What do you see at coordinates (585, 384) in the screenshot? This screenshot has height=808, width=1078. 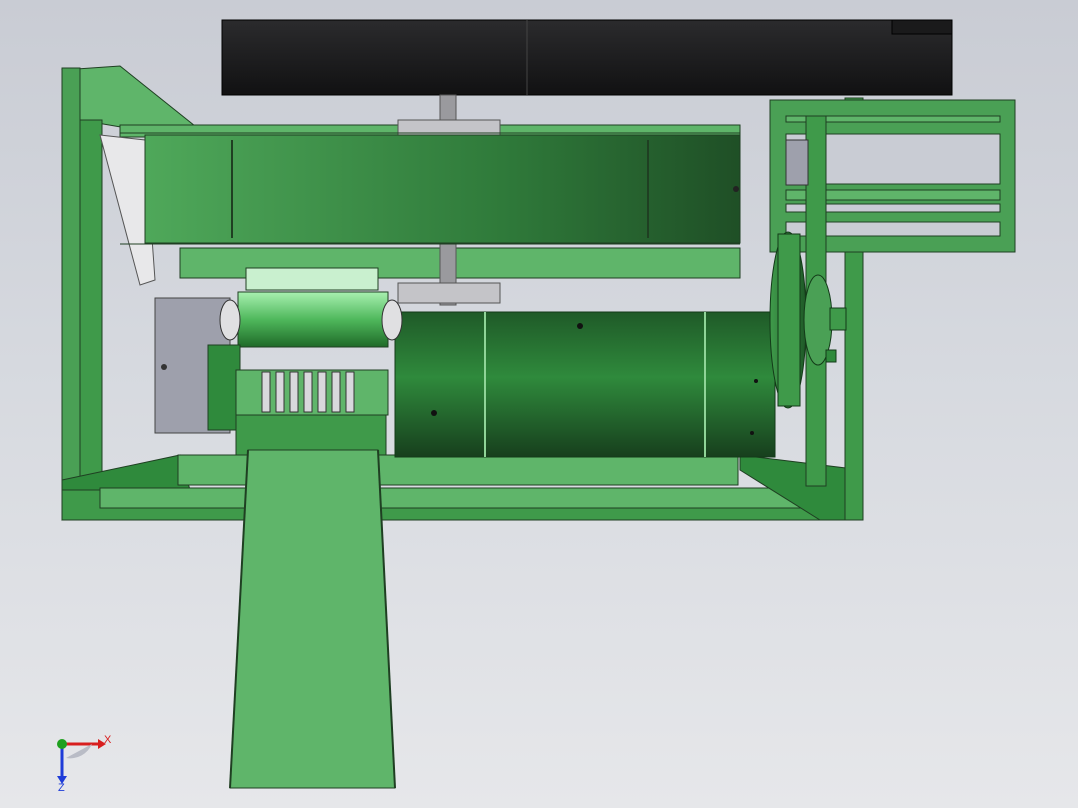 I see `main-drum` at bounding box center [585, 384].